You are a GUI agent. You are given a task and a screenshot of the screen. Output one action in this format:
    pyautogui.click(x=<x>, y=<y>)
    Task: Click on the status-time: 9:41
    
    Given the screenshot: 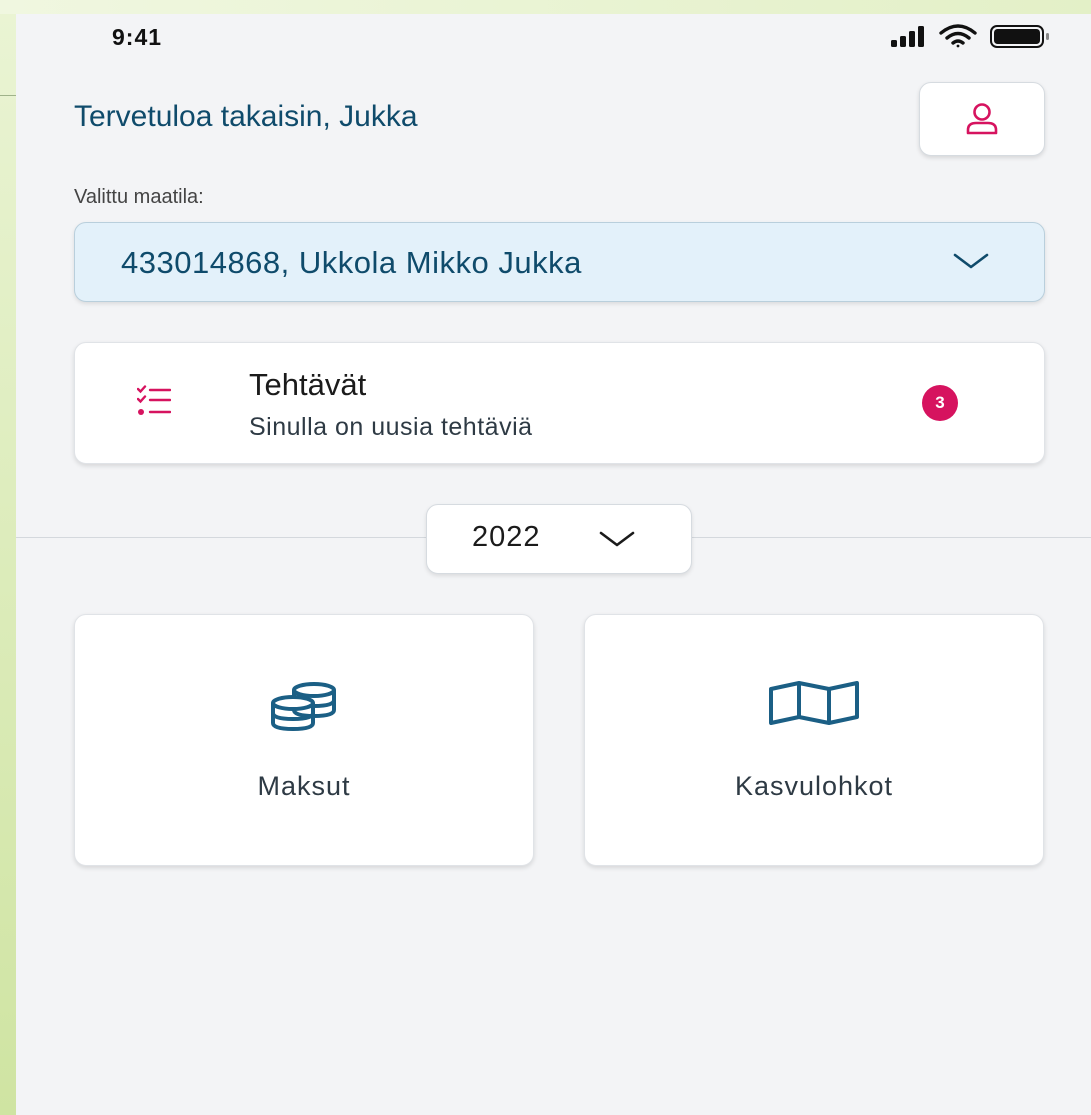 What is the action you would take?
    pyautogui.click(x=137, y=37)
    